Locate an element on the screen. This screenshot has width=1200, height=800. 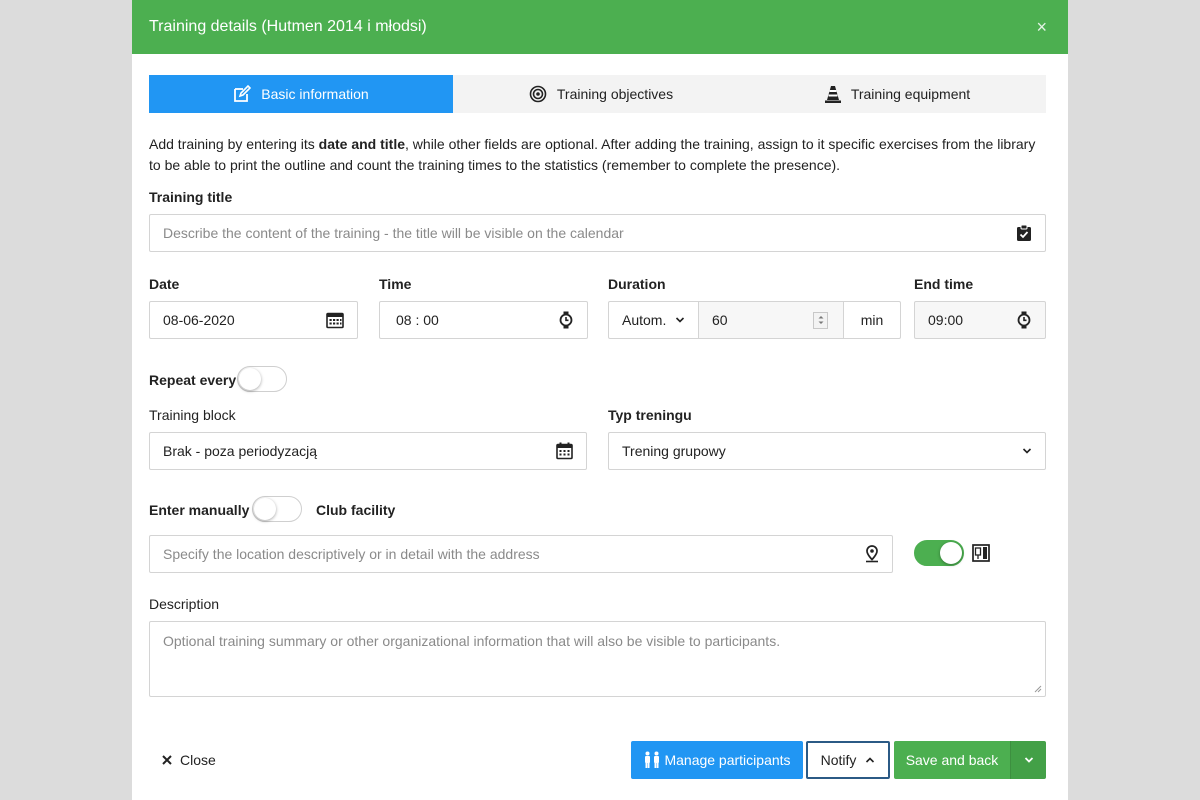
date-input: 08-06-2020 is located at coordinates (253, 320).